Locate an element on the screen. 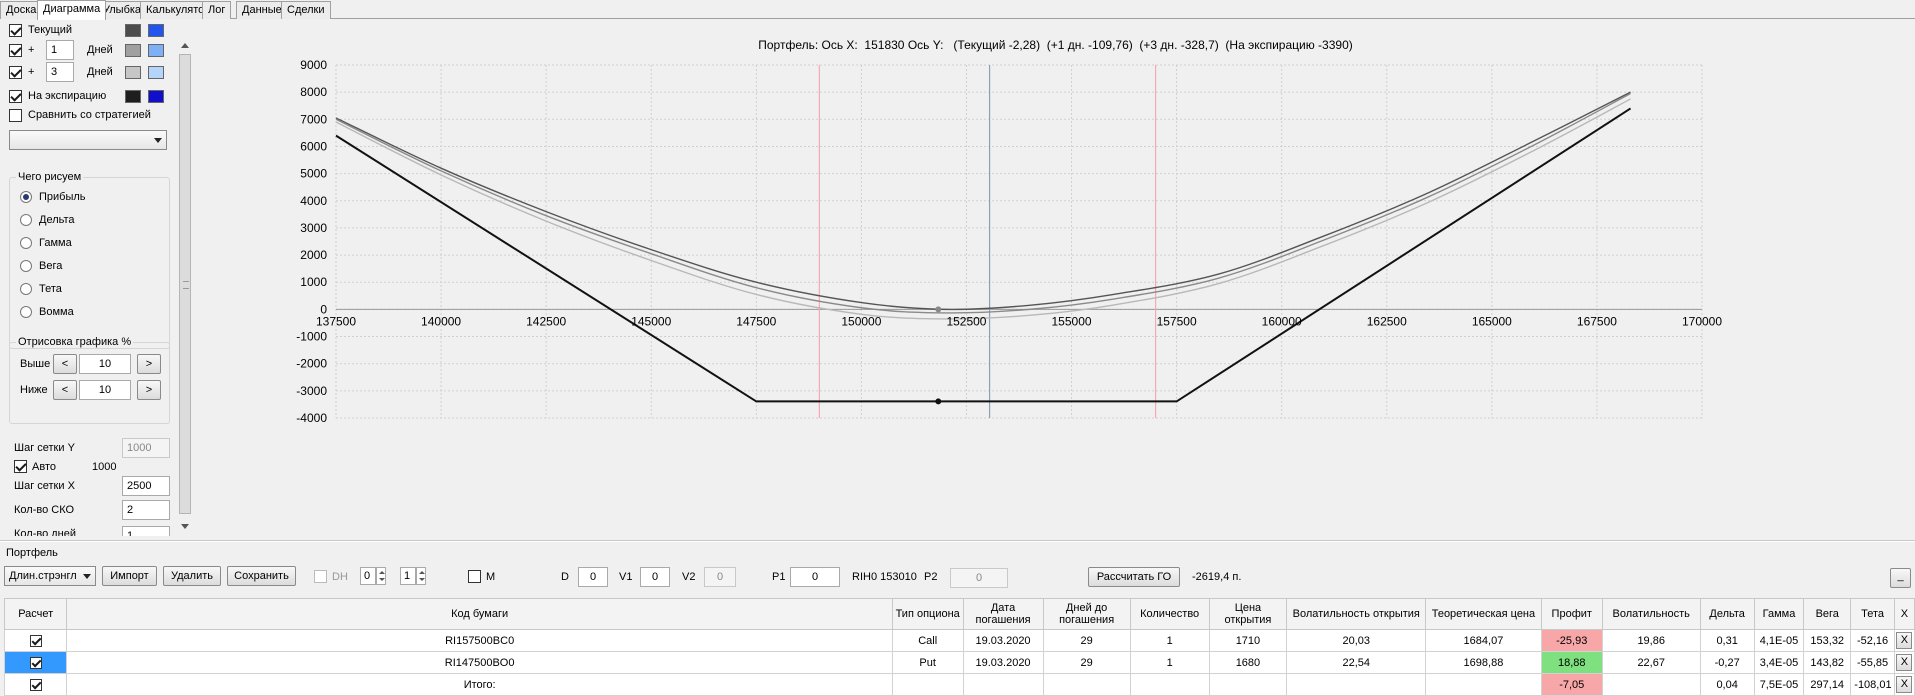 This screenshot has height=696, width=1915. volatility-cell: 22,67 is located at coordinates (1651, 662).